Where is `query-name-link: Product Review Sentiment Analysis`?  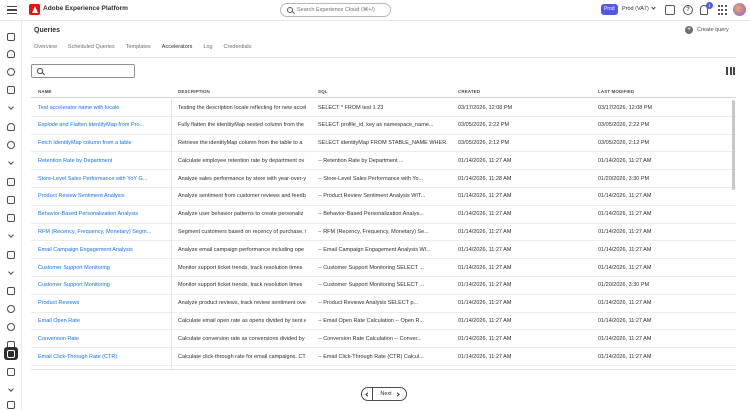 query-name-link: Product Review Sentiment Analysis is located at coordinates (100, 196).